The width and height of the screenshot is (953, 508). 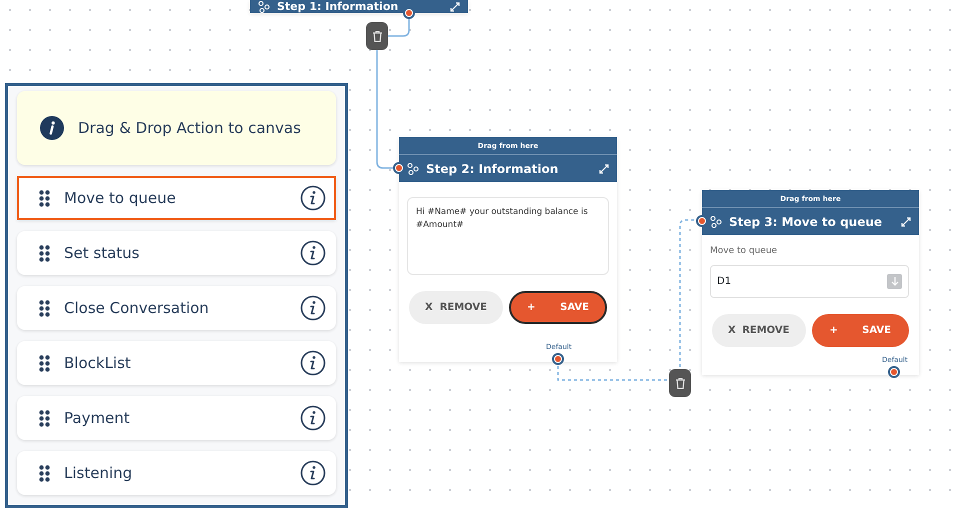 What do you see at coordinates (97, 418) in the screenshot?
I see `action-label: Payment` at bounding box center [97, 418].